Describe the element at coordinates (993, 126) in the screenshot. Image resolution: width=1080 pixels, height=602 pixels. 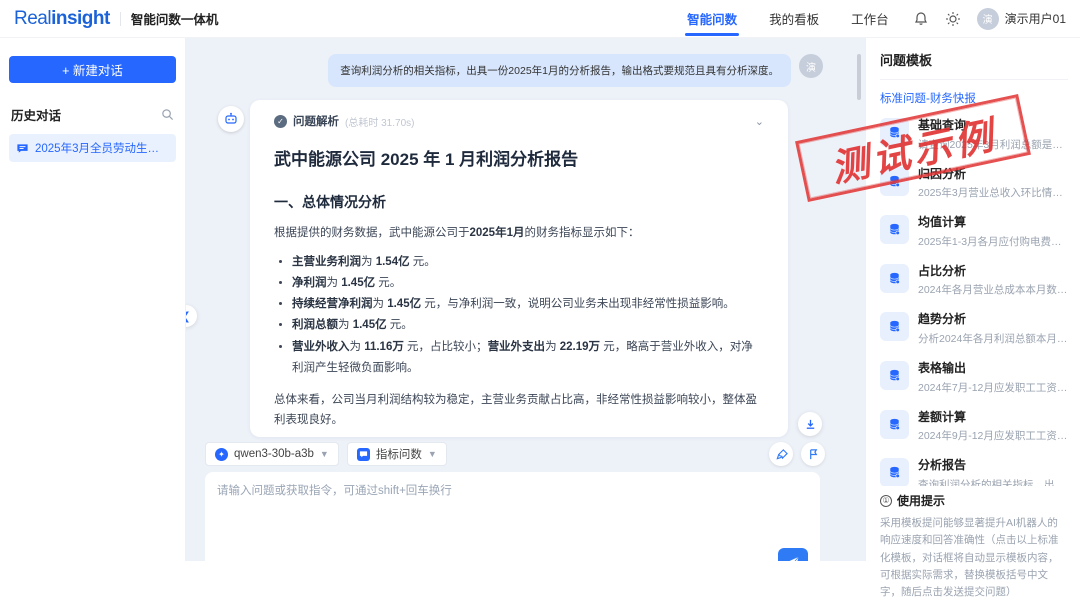
I see `template-item-title: 基础查询` at that location.